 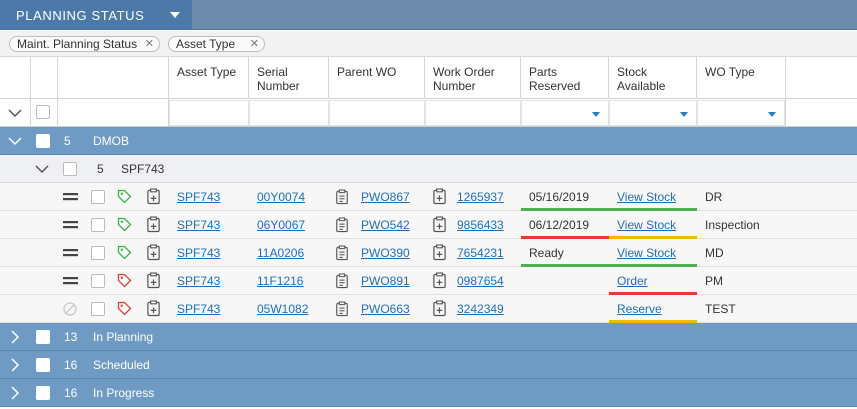 What do you see at coordinates (385, 225) in the screenshot?
I see `parent-wo-link: PWO542` at bounding box center [385, 225].